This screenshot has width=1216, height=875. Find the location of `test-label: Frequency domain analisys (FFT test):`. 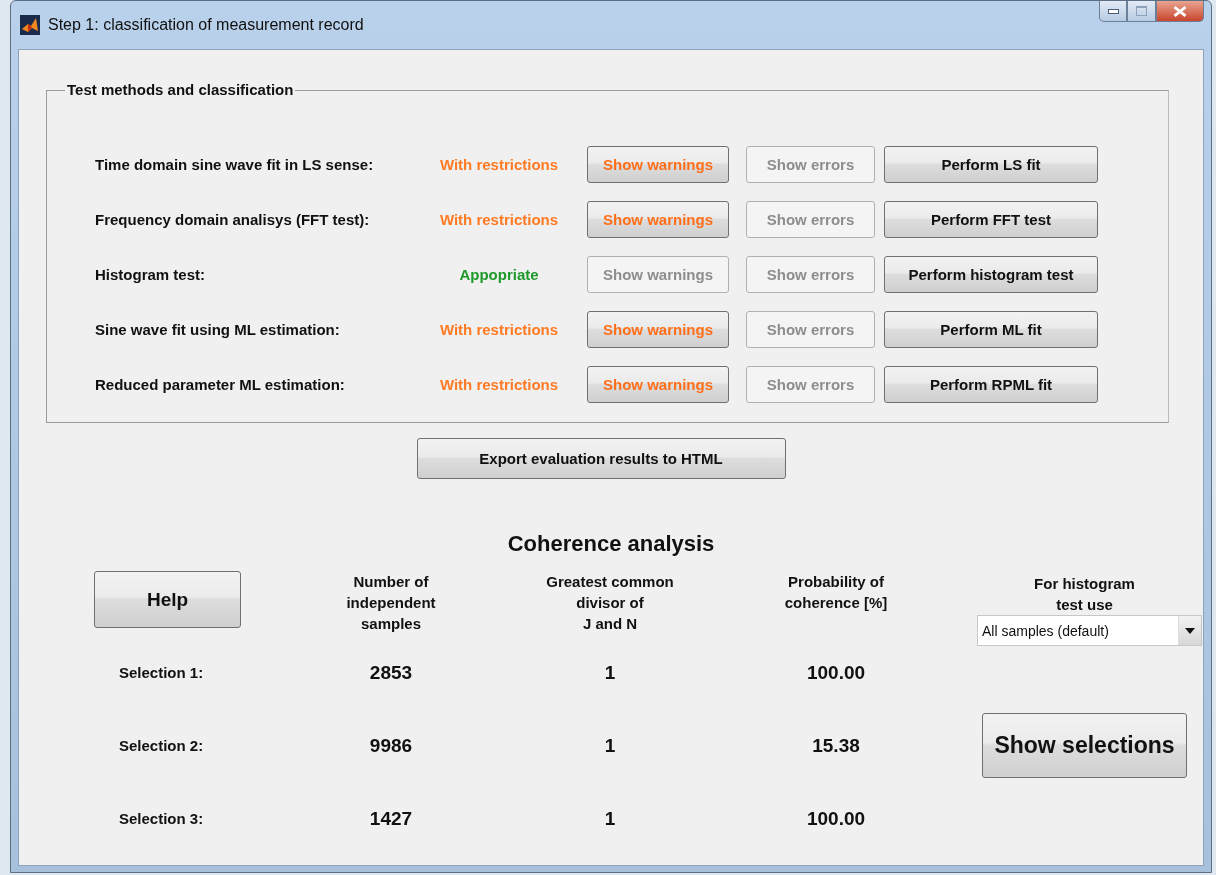

test-label: Frequency domain analisys (FFT test): is located at coordinates (233, 219).